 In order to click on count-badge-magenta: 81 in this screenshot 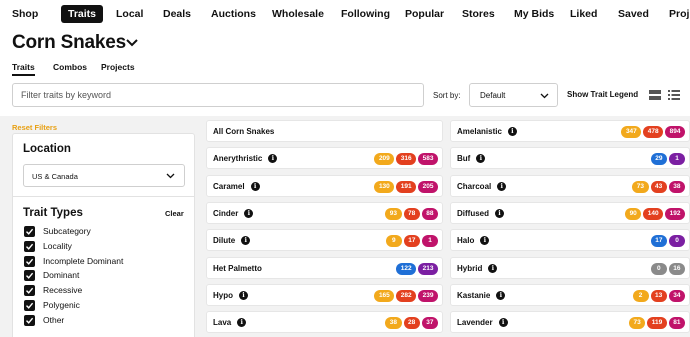, I will do `click(676, 323)`.